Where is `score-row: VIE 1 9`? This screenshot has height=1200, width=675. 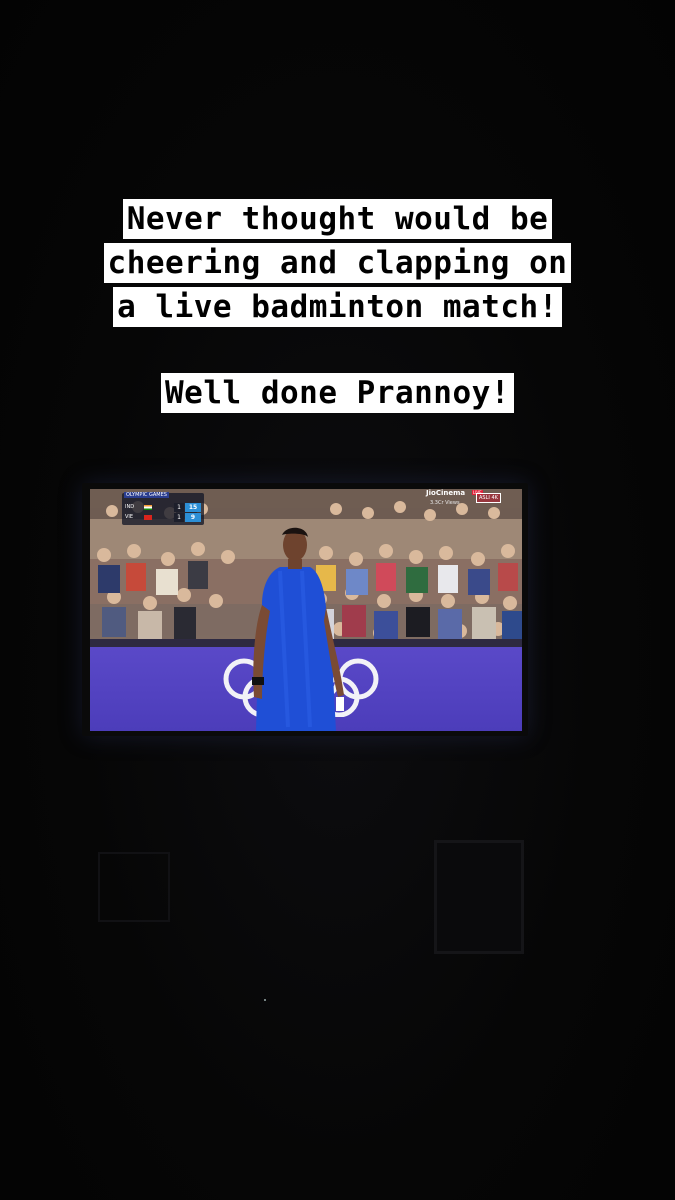
score-row: VIE 1 9 is located at coordinates (163, 517).